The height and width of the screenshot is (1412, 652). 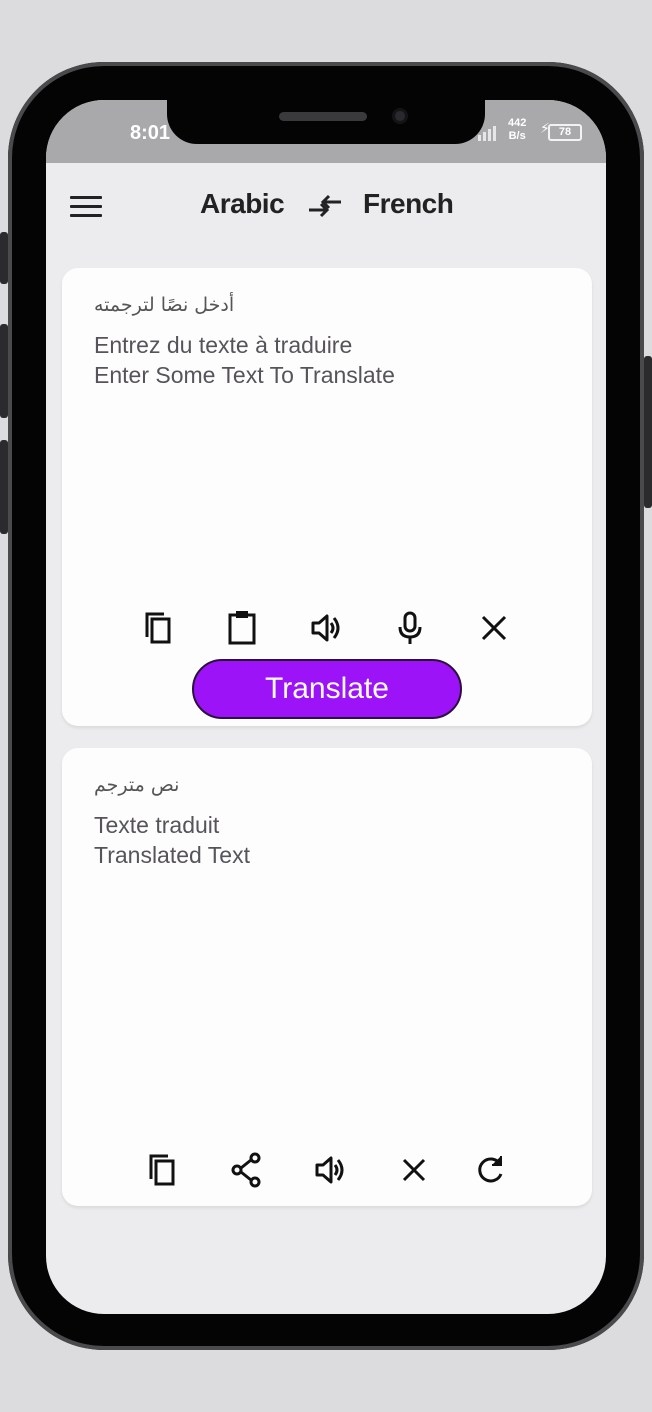 I want to click on earpiece-speaker, so click(x=323, y=116).